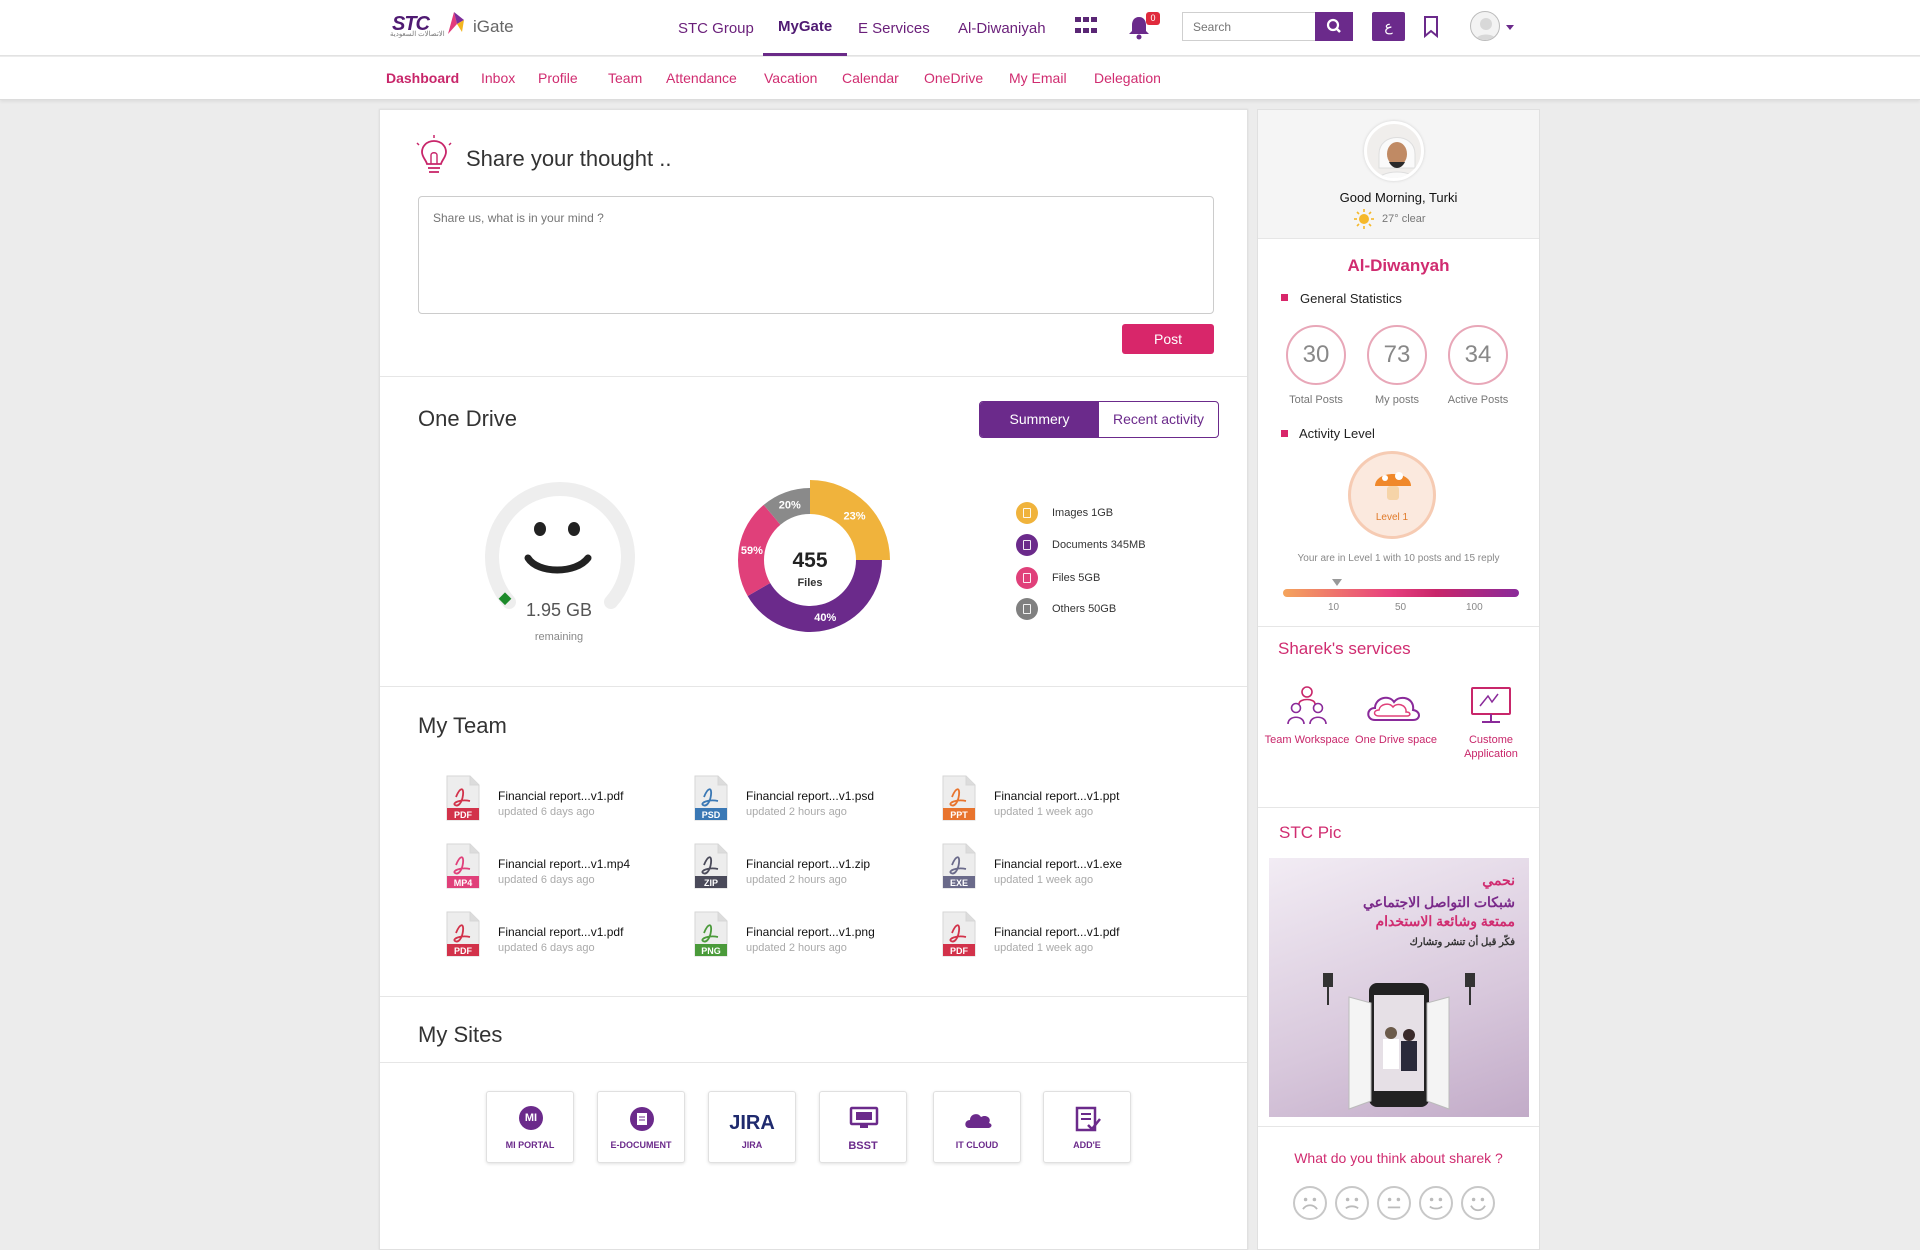 This screenshot has height=1250, width=1920. I want to click on image-file-icon, so click(1027, 512).